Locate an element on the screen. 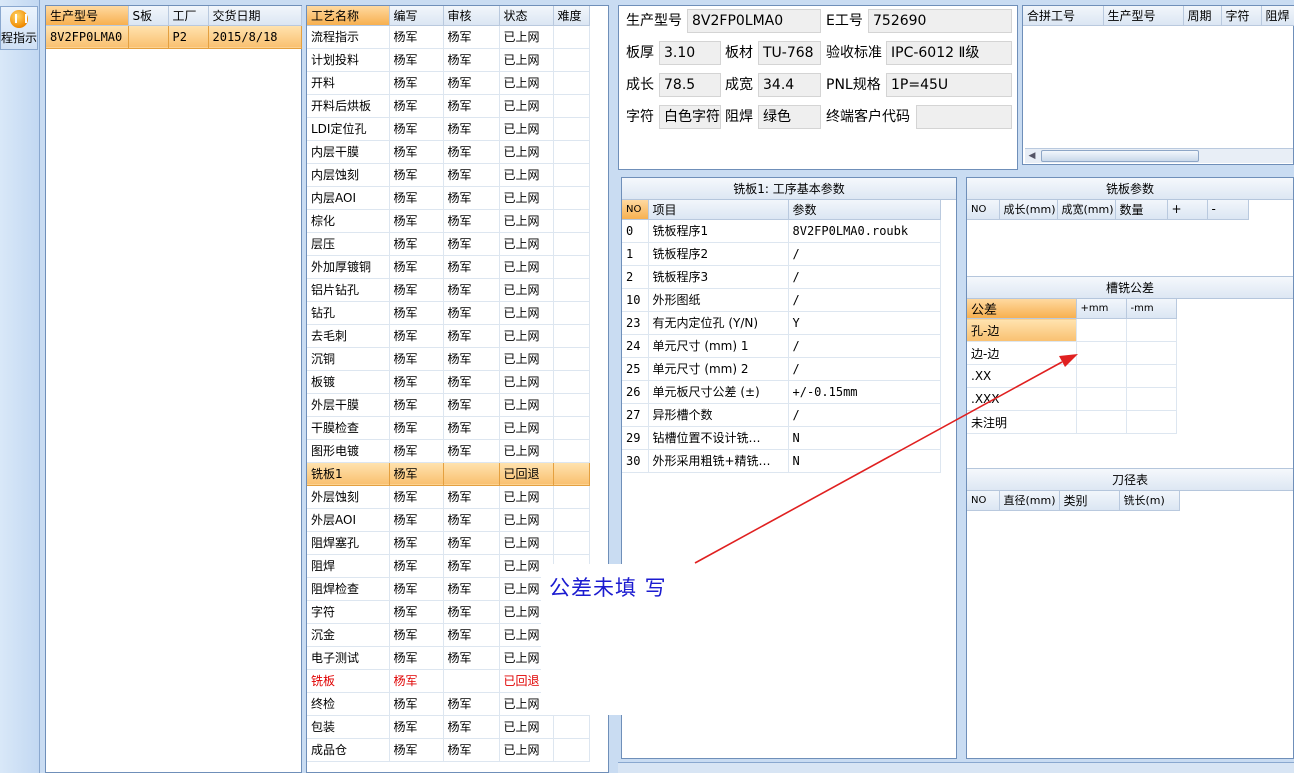 The image size is (1294, 773). tolerance-row: 未注明 is located at coordinates (1072, 422).